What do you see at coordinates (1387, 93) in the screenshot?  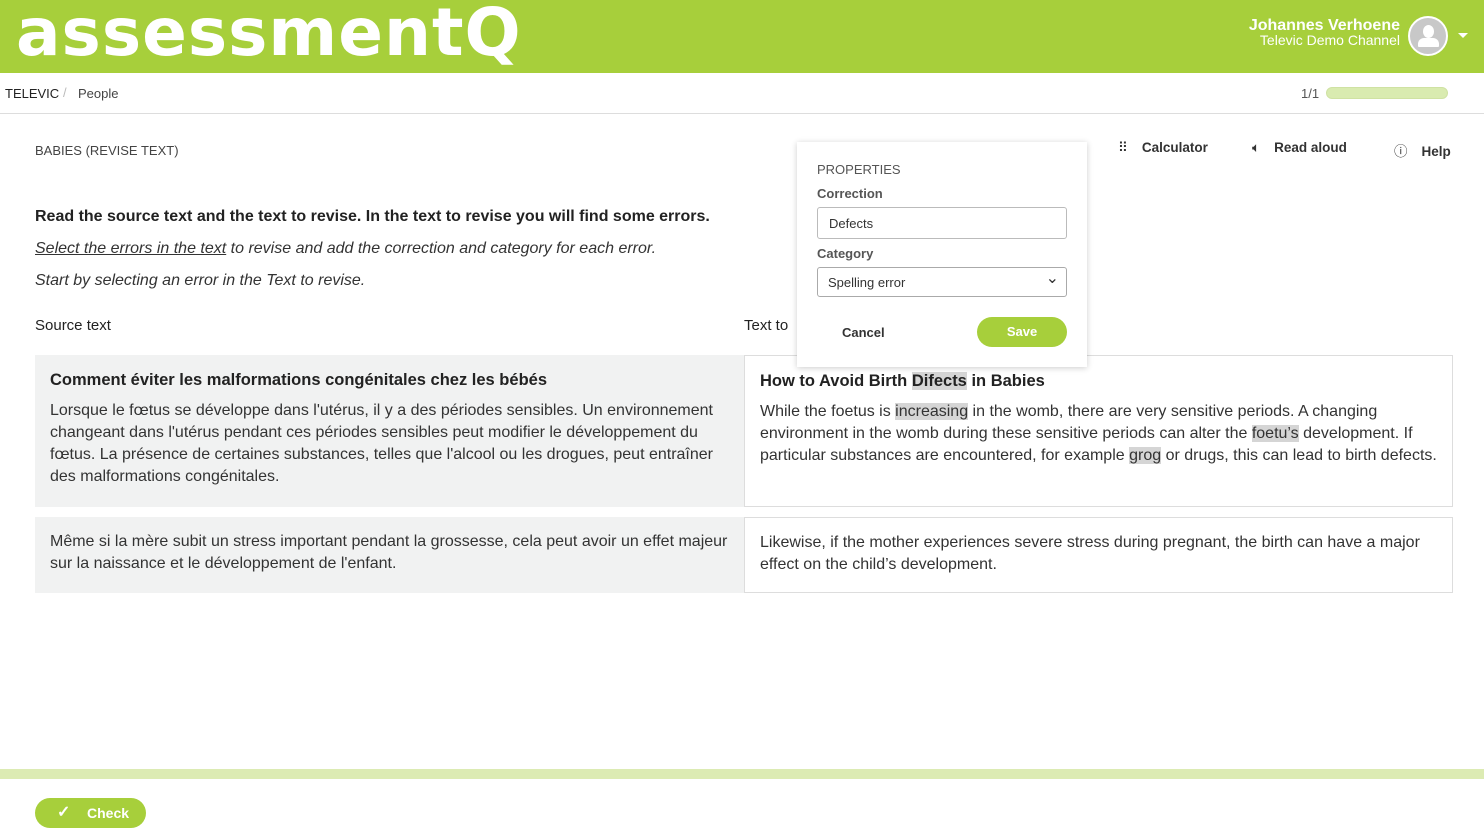 I see `progress-bar` at bounding box center [1387, 93].